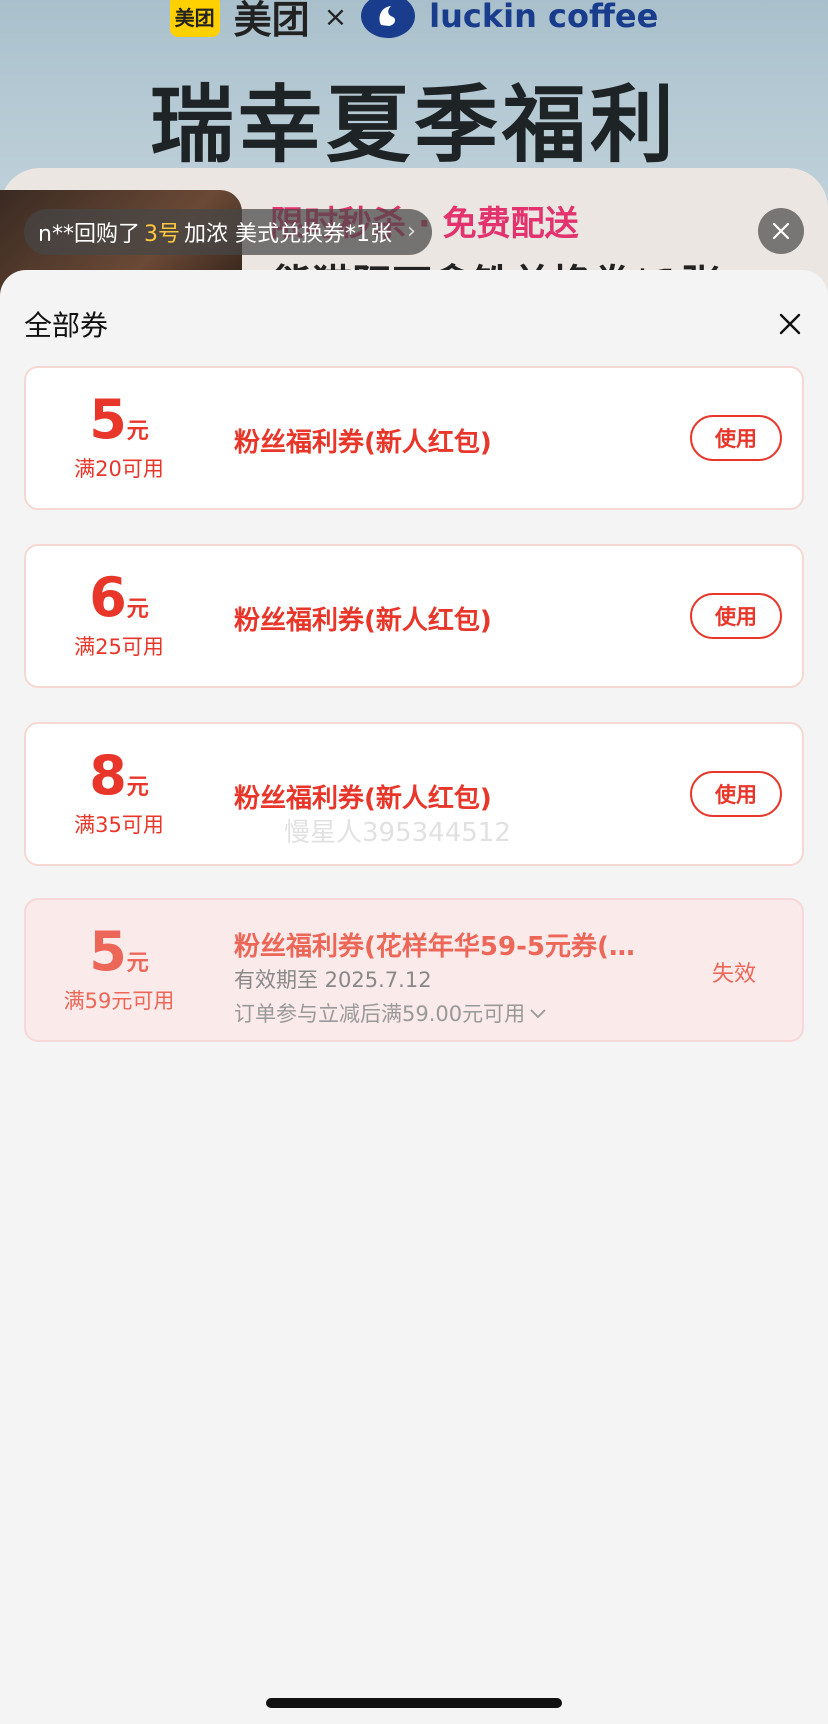 The image size is (828, 1724). What do you see at coordinates (194, 18) in the screenshot?
I see `meituan-logo: 美团` at bounding box center [194, 18].